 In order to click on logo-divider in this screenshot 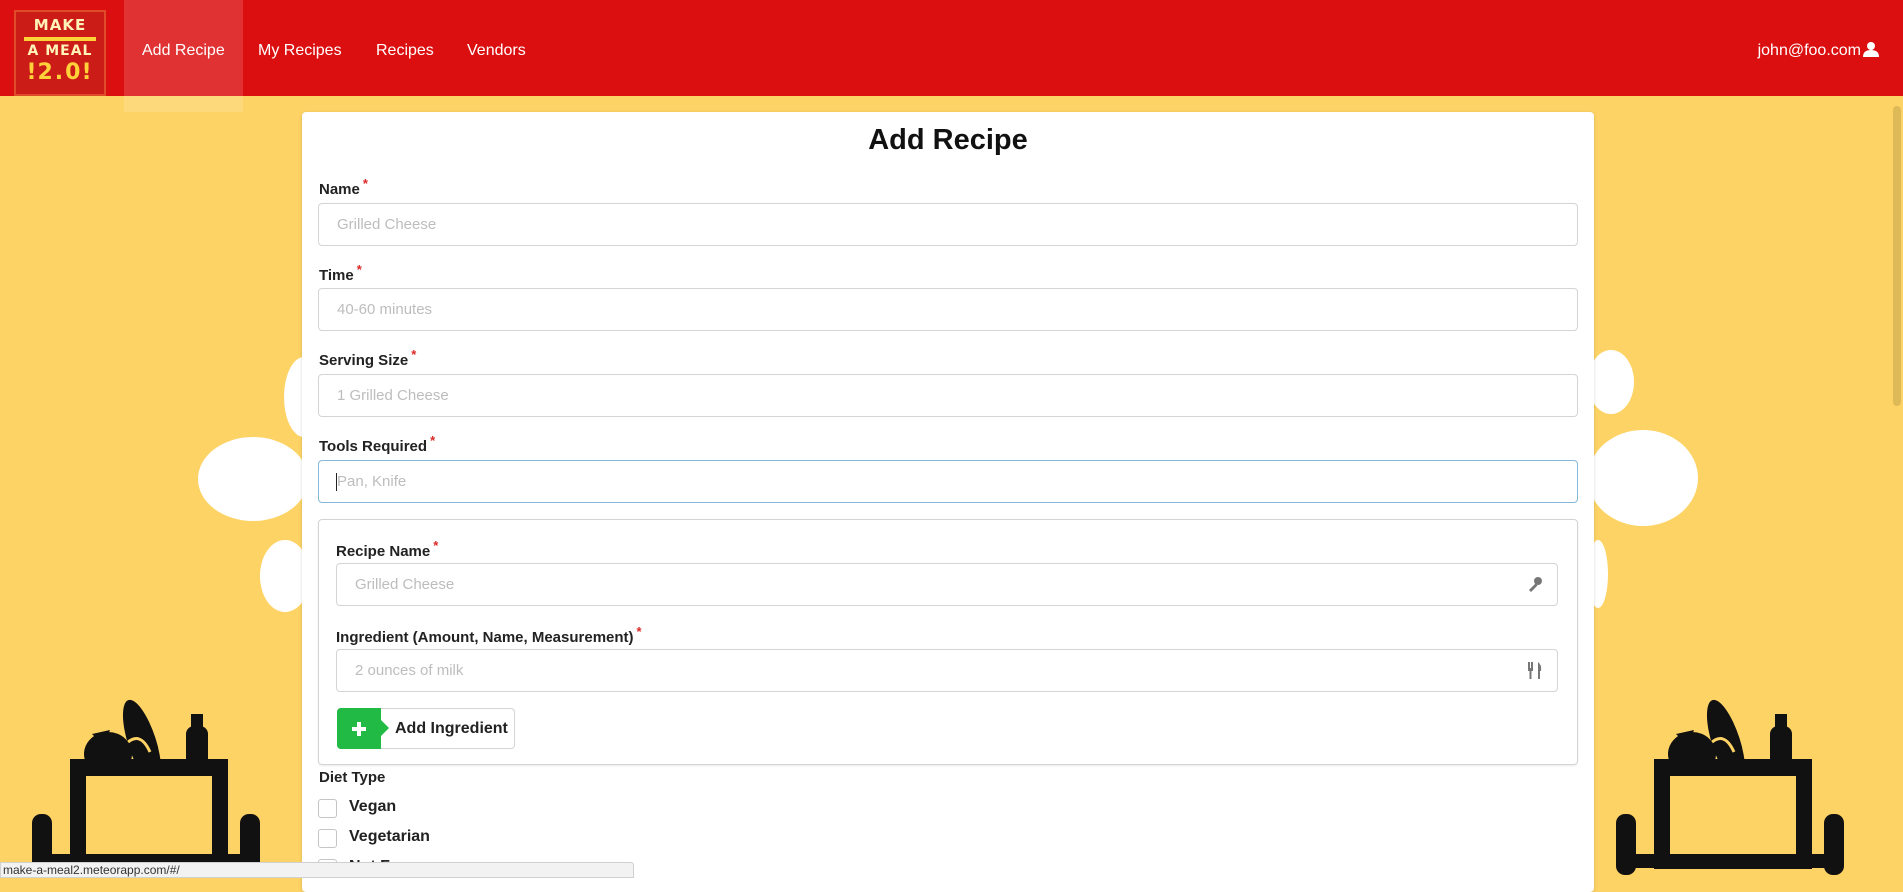, I will do `click(60, 39)`.